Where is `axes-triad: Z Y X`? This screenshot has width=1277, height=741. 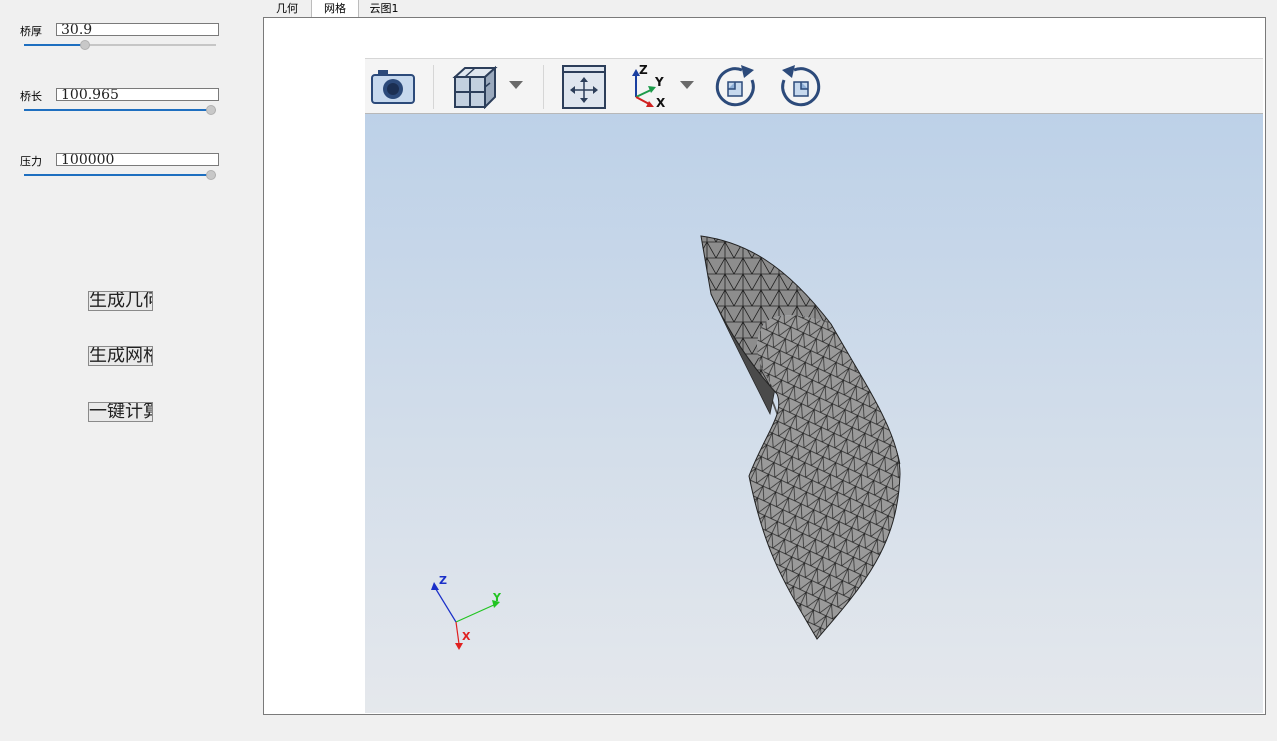 axes-triad: Z Y X is located at coordinates (466, 612).